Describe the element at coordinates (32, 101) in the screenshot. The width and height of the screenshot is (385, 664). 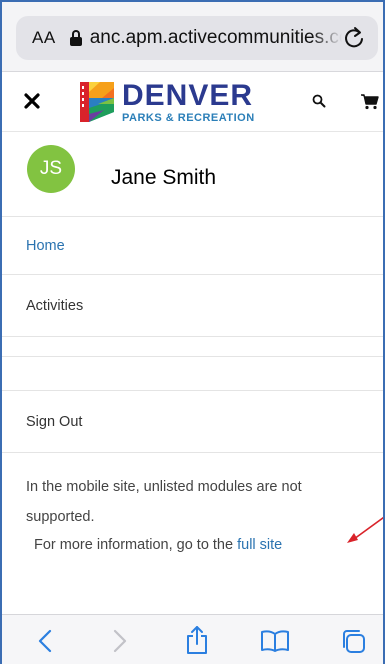
I see `close-icon` at that location.